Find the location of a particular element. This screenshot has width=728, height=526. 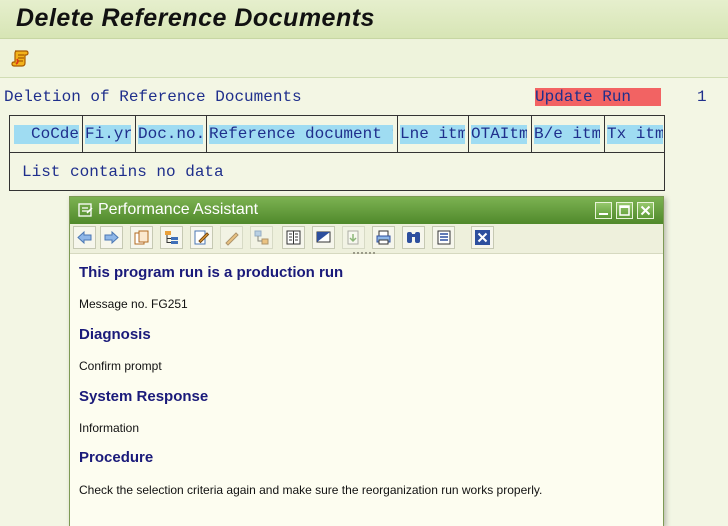

page-number: 1 is located at coordinates (702, 97).